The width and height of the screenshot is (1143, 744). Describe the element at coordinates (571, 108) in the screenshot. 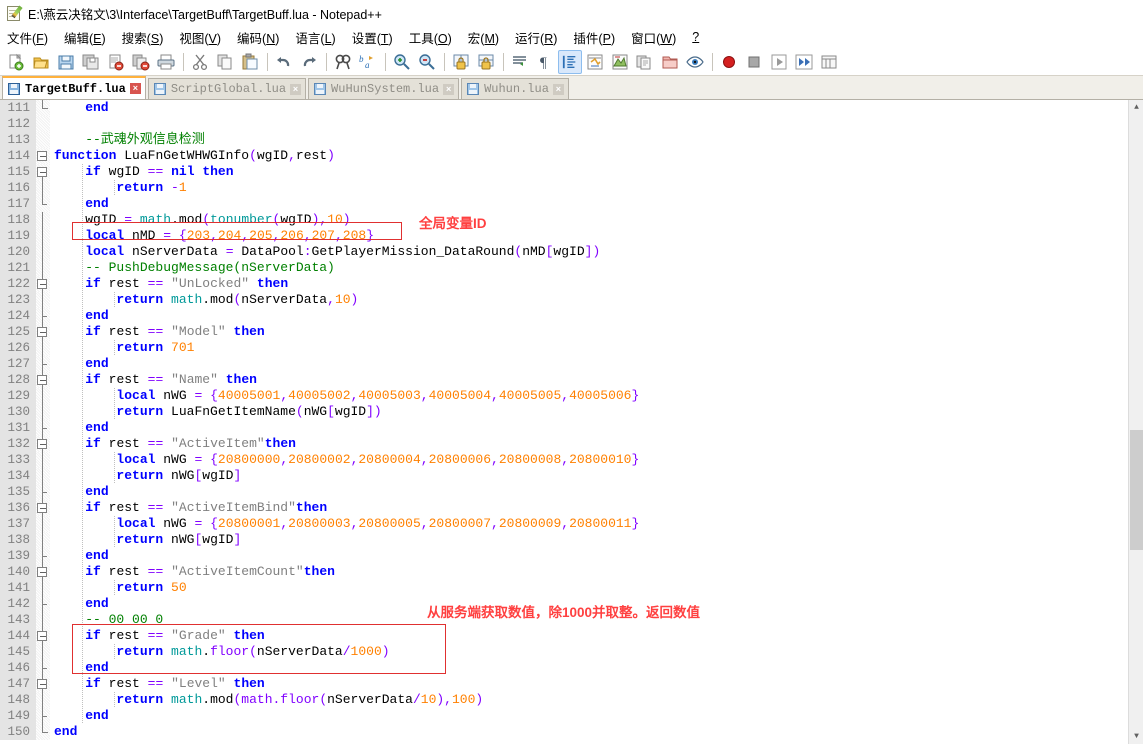

I see `code-line: 111 end` at that location.